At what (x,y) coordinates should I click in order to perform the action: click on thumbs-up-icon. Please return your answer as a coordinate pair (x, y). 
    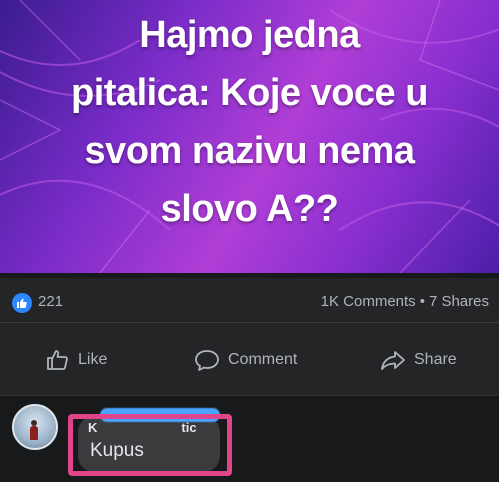
    Looking at the image, I should click on (22, 303).